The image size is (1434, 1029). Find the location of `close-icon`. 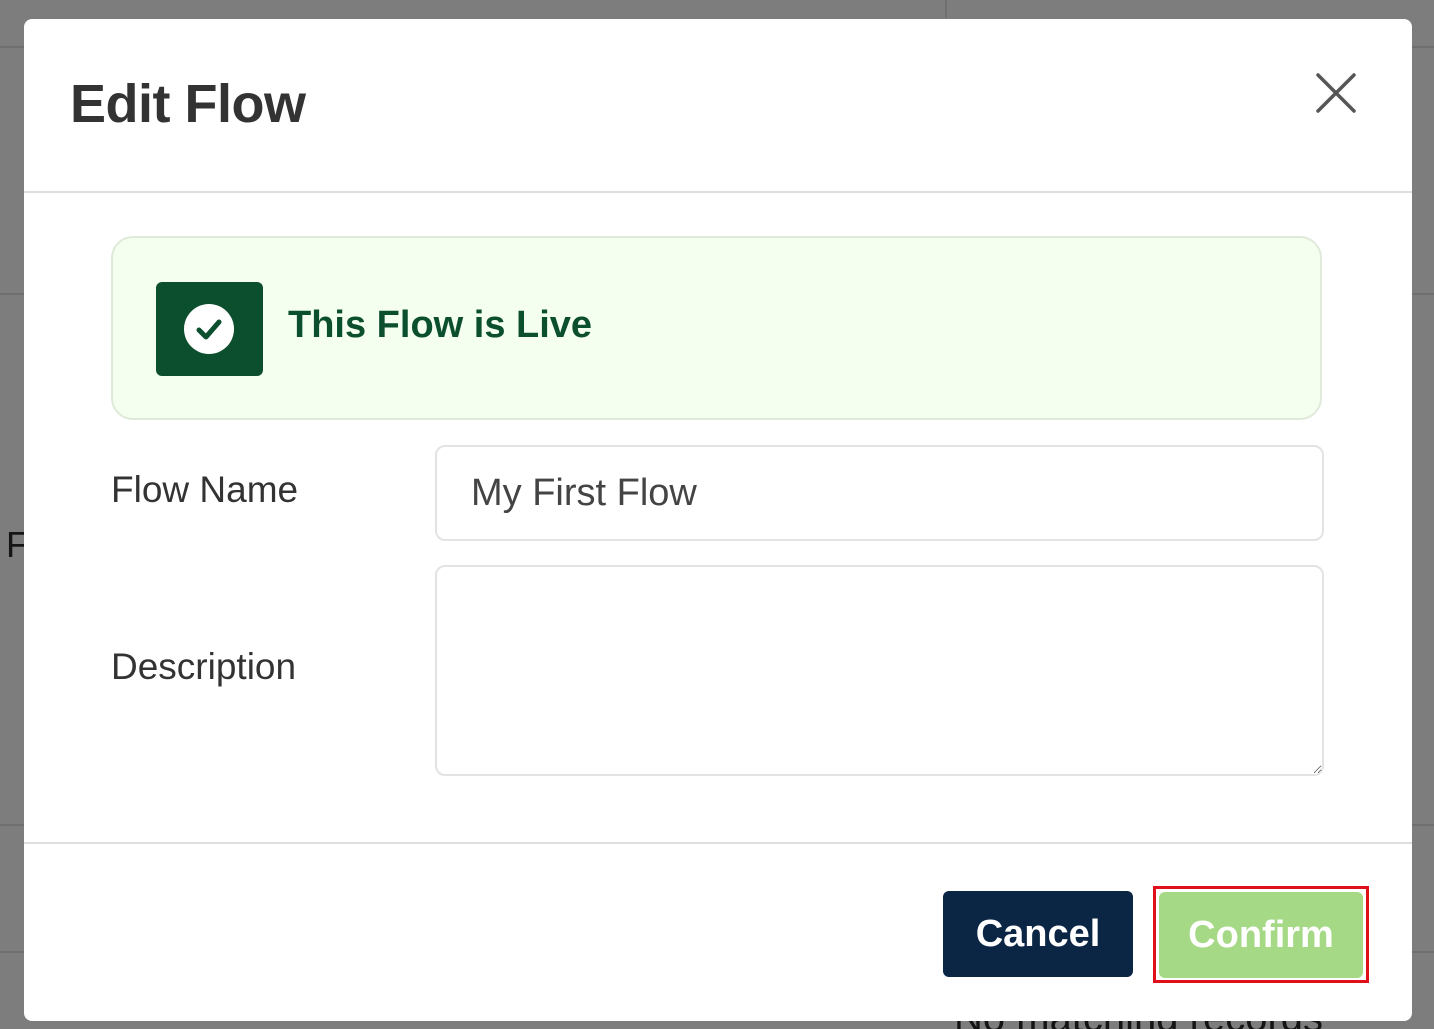

close-icon is located at coordinates (1336, 93).